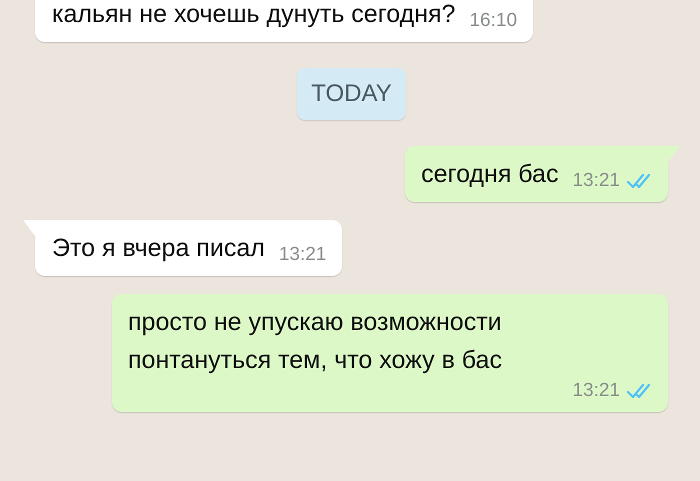 The width and height of the screenshot is (700, 481). What do you see at coordinates (351, 94) in the screenshot?
I see `date-badge: TODAY` at bounding box center [351, 94].